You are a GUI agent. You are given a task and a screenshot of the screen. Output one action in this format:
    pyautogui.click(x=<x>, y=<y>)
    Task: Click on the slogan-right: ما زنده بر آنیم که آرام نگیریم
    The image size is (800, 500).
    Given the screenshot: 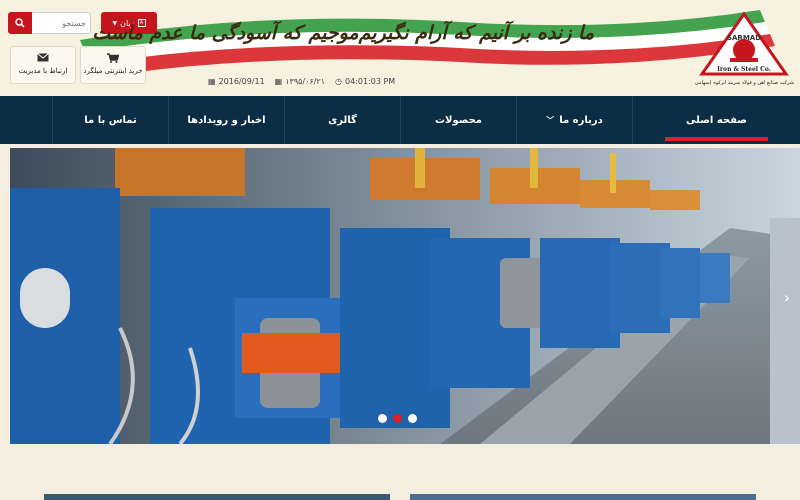 What is the action you would take?
    pyautogui.click(x=476, y=33)
    